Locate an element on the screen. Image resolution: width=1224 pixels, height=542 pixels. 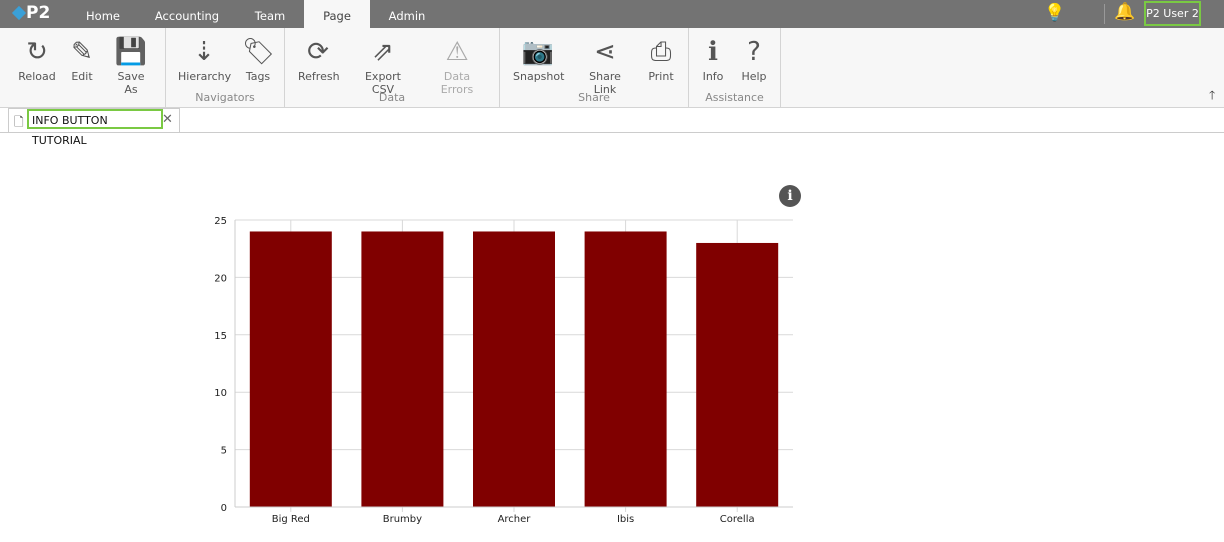
share-link-button: ⋖ Share Link is located at coordinates (605, 65).